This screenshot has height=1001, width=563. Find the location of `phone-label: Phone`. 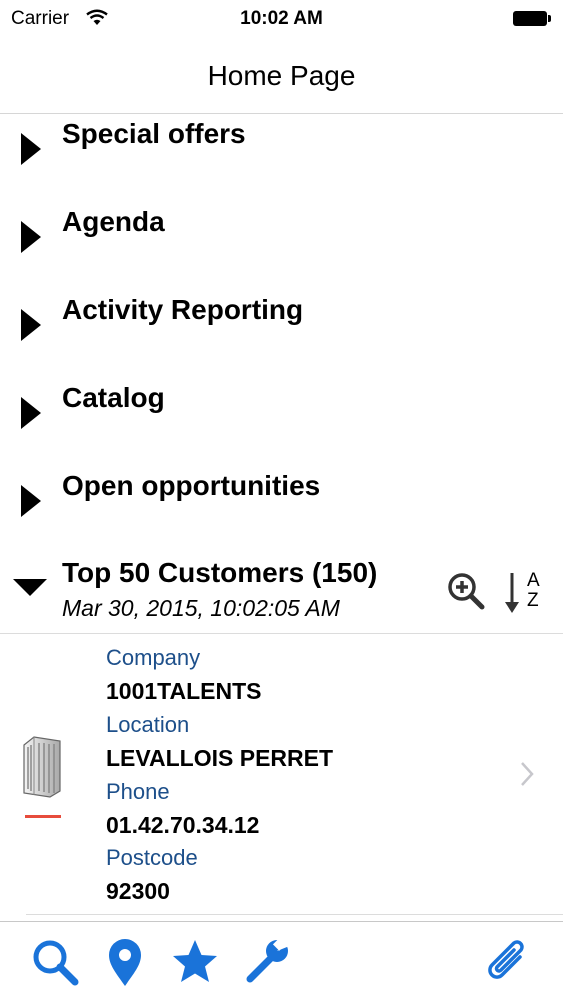

phone-label: Phone is located at coordinates (138, 791).